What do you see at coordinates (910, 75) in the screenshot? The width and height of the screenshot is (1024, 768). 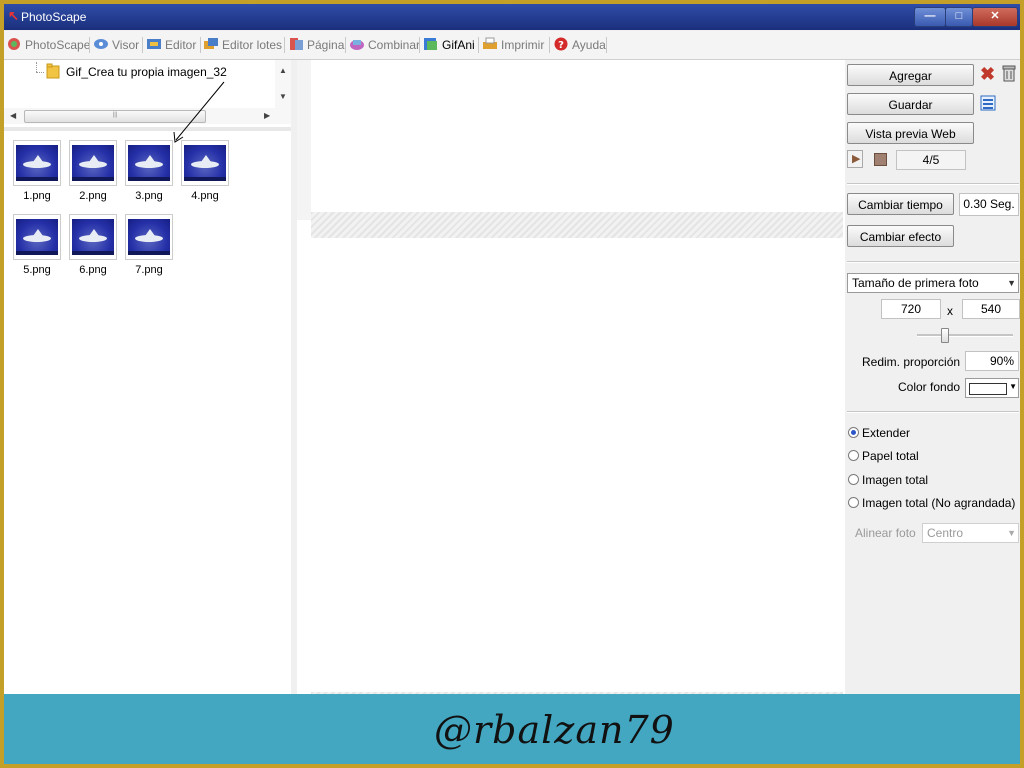 I see `add-button: Agregar` at bounding box center [910, 75].